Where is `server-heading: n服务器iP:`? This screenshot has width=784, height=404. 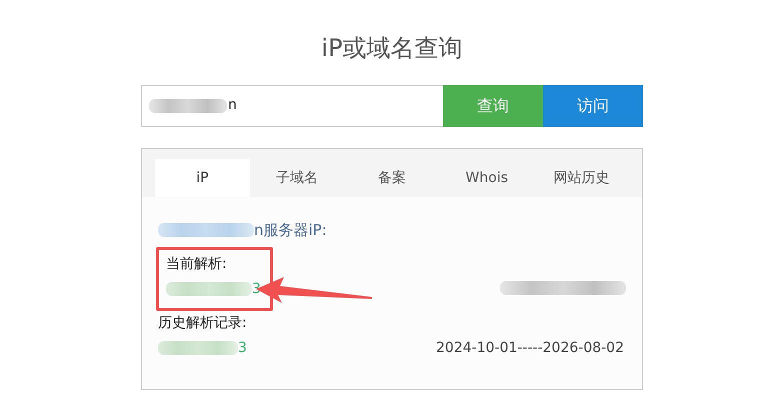
server-heading: n服务器iP: is located at coordinates (290, 230).